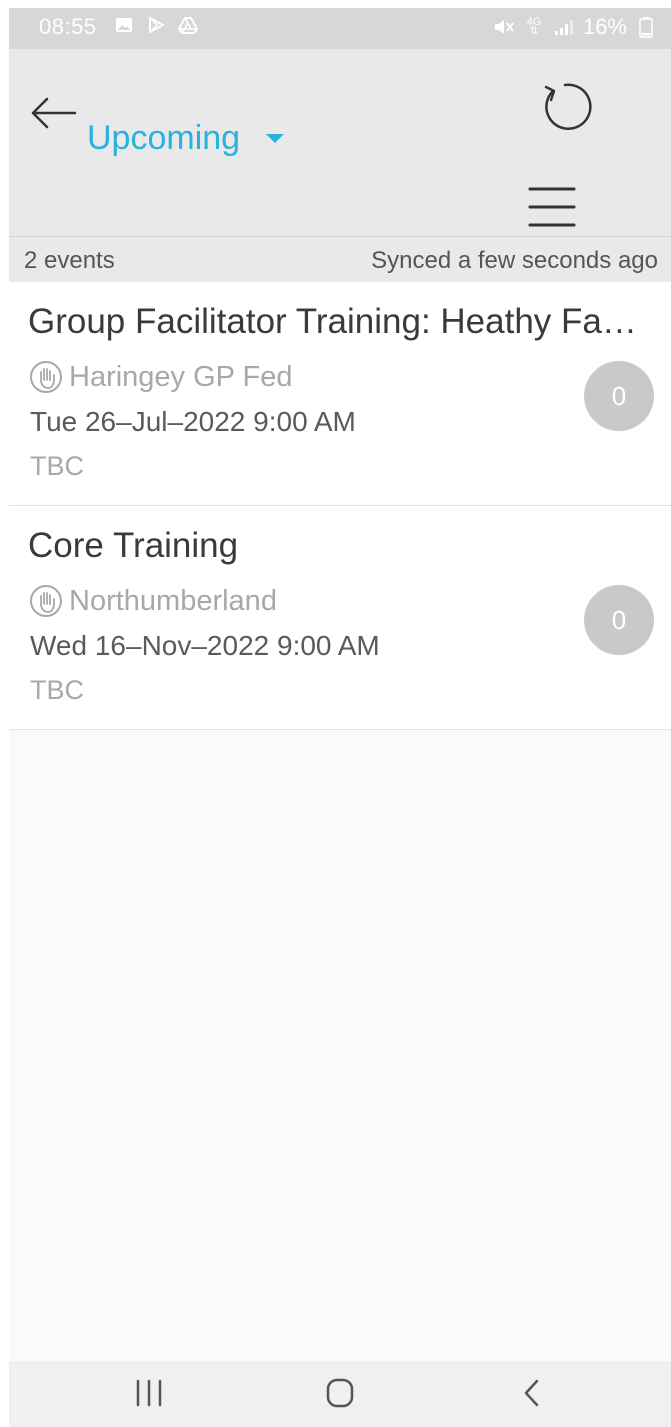 The image size is (671, 1427). I want to click on notification-icons, so click(156, 25).